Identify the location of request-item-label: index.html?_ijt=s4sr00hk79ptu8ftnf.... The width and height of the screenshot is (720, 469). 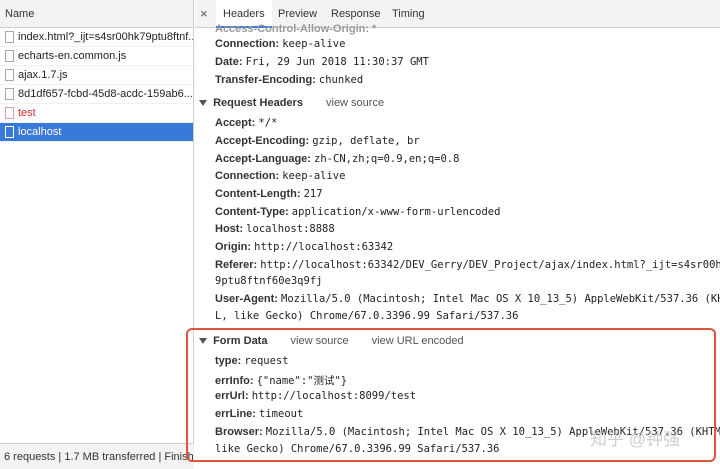
(105, 37).